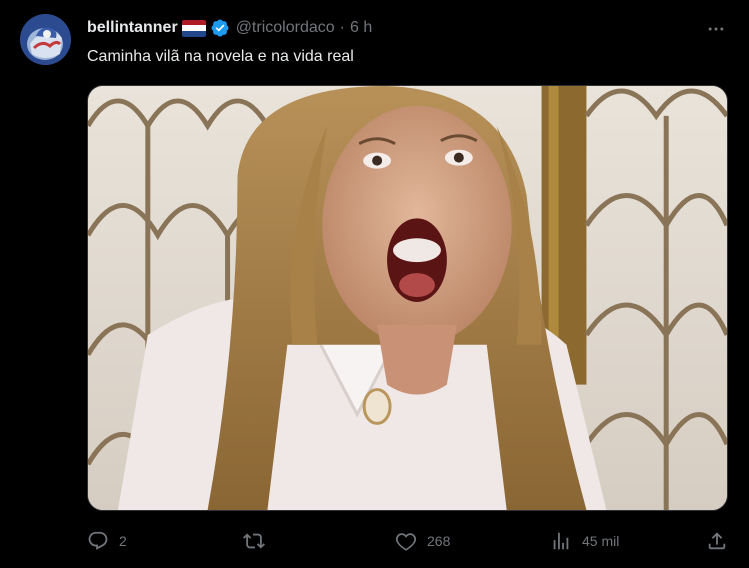 Image resolution: width=749 pixels, height=568 pixels. Describe the element at coordinates (254, 541) in the screenshot. I see `retweet-icon` at that location.